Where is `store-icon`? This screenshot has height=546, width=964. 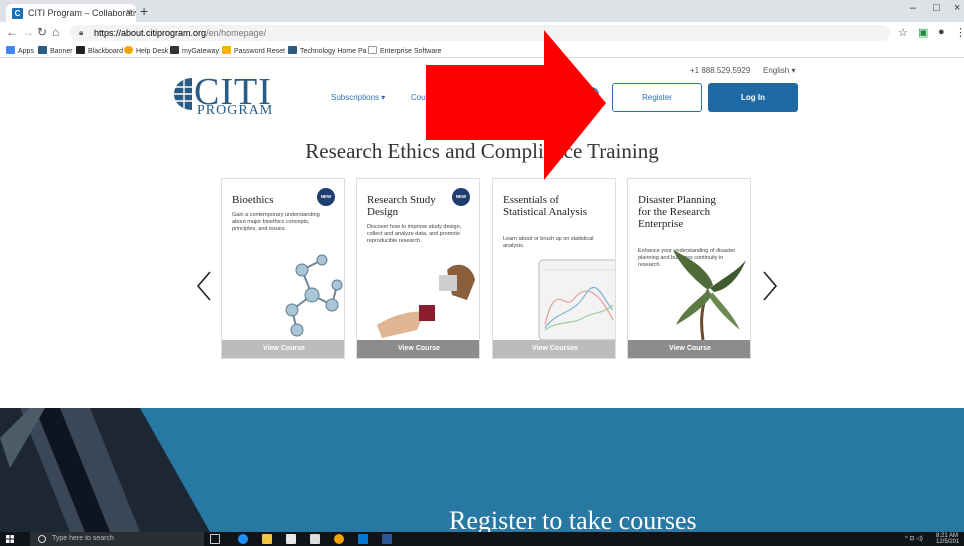 store-icon is located at coordinates (291, 539).